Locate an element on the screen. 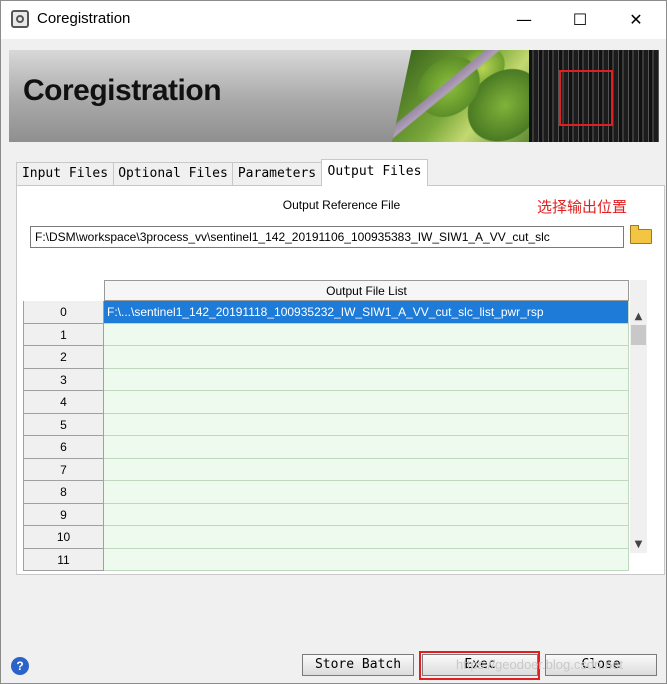  table-scrollbar: ▲ ▼ is located at coordinates (638, 416).